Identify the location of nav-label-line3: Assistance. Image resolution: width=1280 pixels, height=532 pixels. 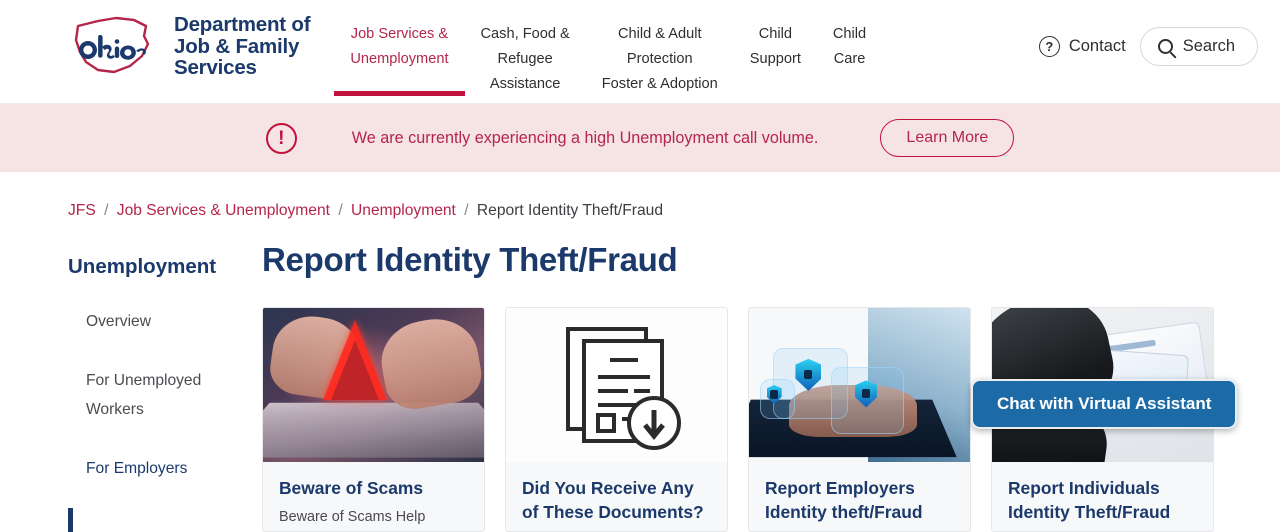
(525, 84).